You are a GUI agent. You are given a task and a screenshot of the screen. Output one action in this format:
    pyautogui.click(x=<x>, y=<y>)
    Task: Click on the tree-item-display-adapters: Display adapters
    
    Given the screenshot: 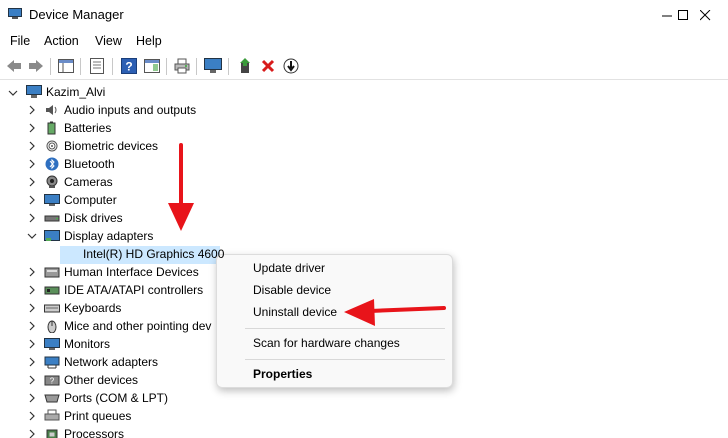 What is the action you would take?
    pyautogui.click(x=108, y=236)
    